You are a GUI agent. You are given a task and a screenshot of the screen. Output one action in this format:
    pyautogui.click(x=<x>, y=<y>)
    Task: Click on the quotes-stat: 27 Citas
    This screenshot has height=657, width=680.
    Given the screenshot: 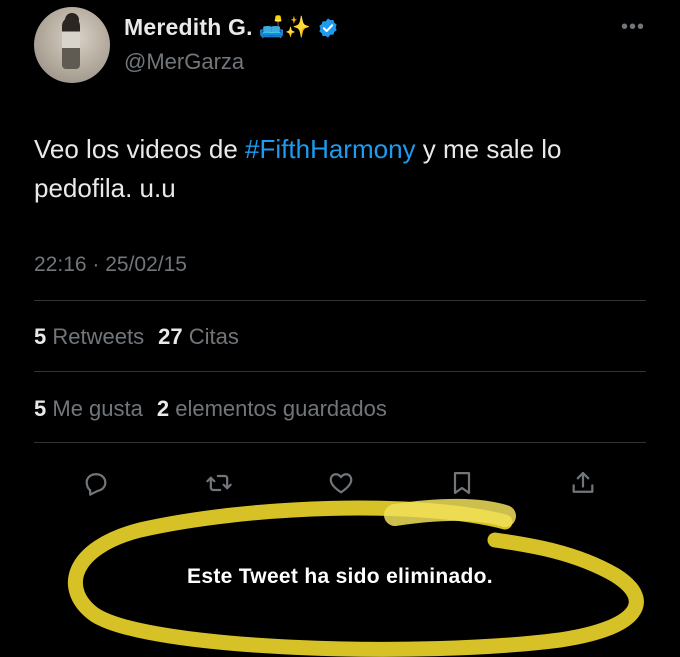 What is the action you would take?
    pyautogui.click(x=198, y=336)
    